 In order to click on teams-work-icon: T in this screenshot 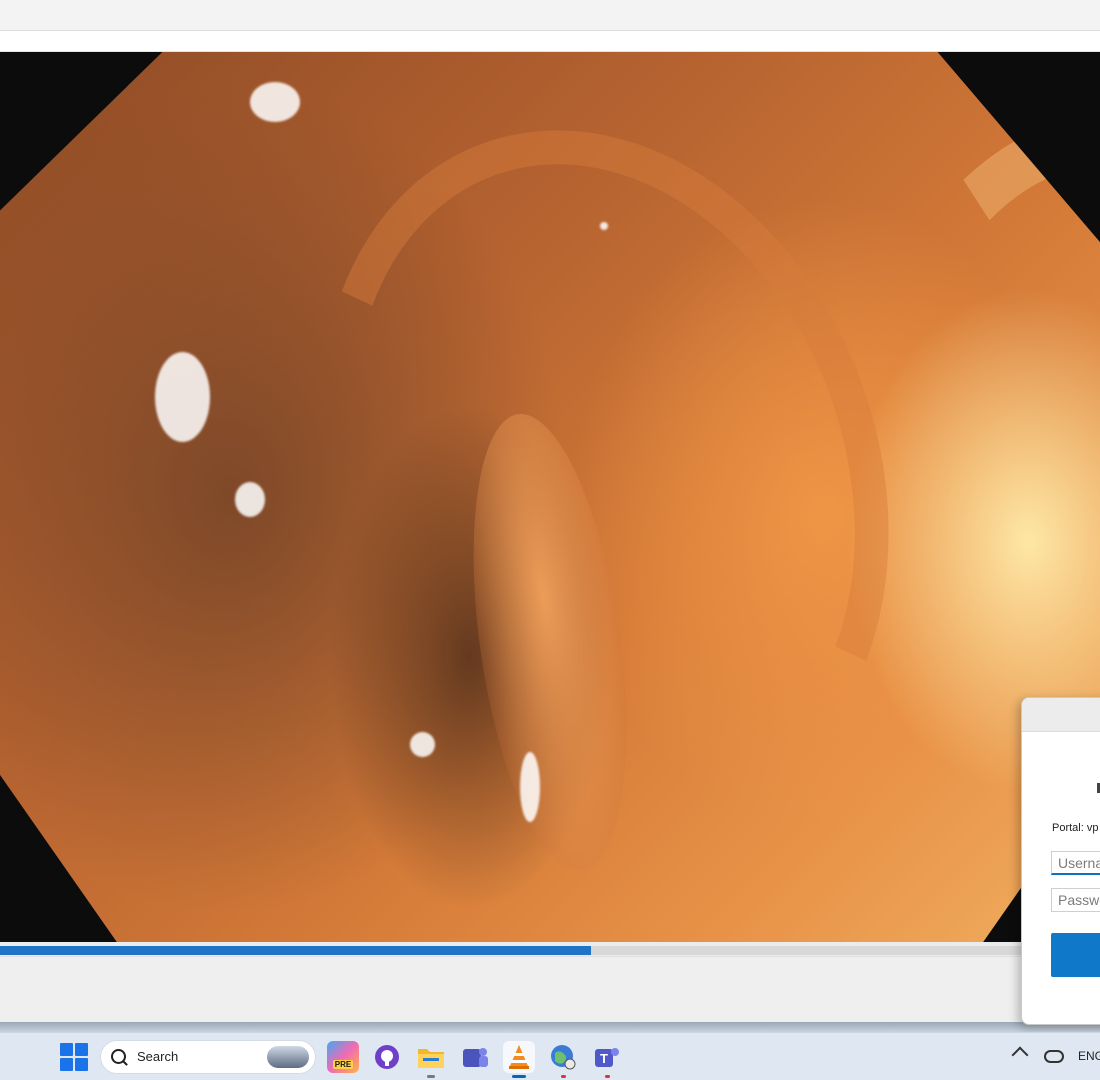, I will do `click(607, 1059)`.